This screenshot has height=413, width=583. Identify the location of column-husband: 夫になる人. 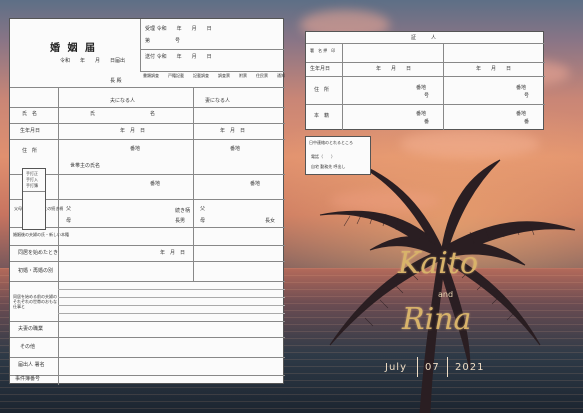
(123, 101).